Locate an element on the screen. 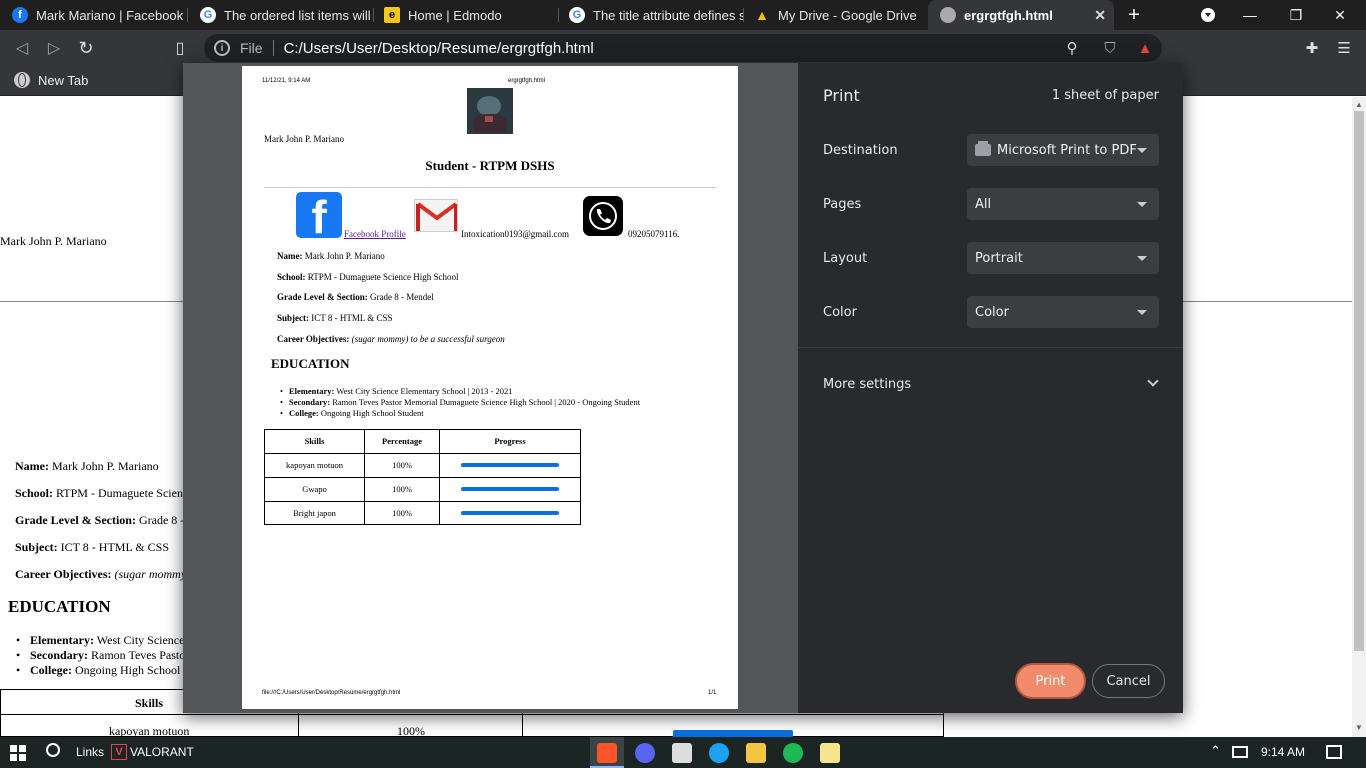  zoom-icon: ⚲ is located at coordinates (1072, 48).